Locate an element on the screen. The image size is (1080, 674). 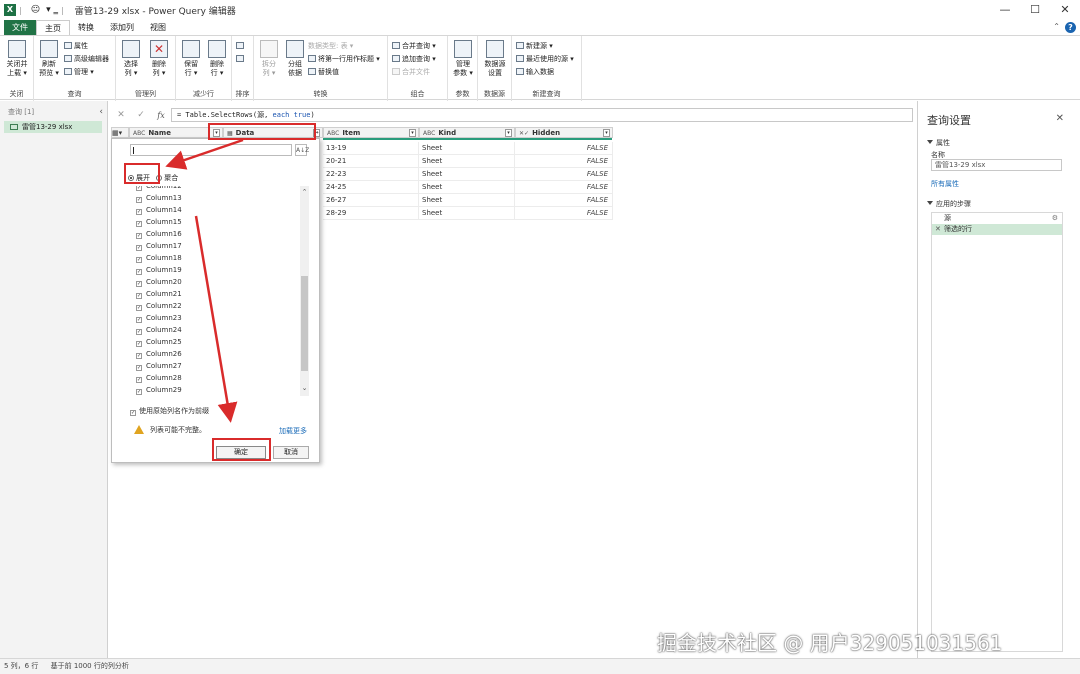
replace-values-button: 替换值 is located at coordinates (323, 72).